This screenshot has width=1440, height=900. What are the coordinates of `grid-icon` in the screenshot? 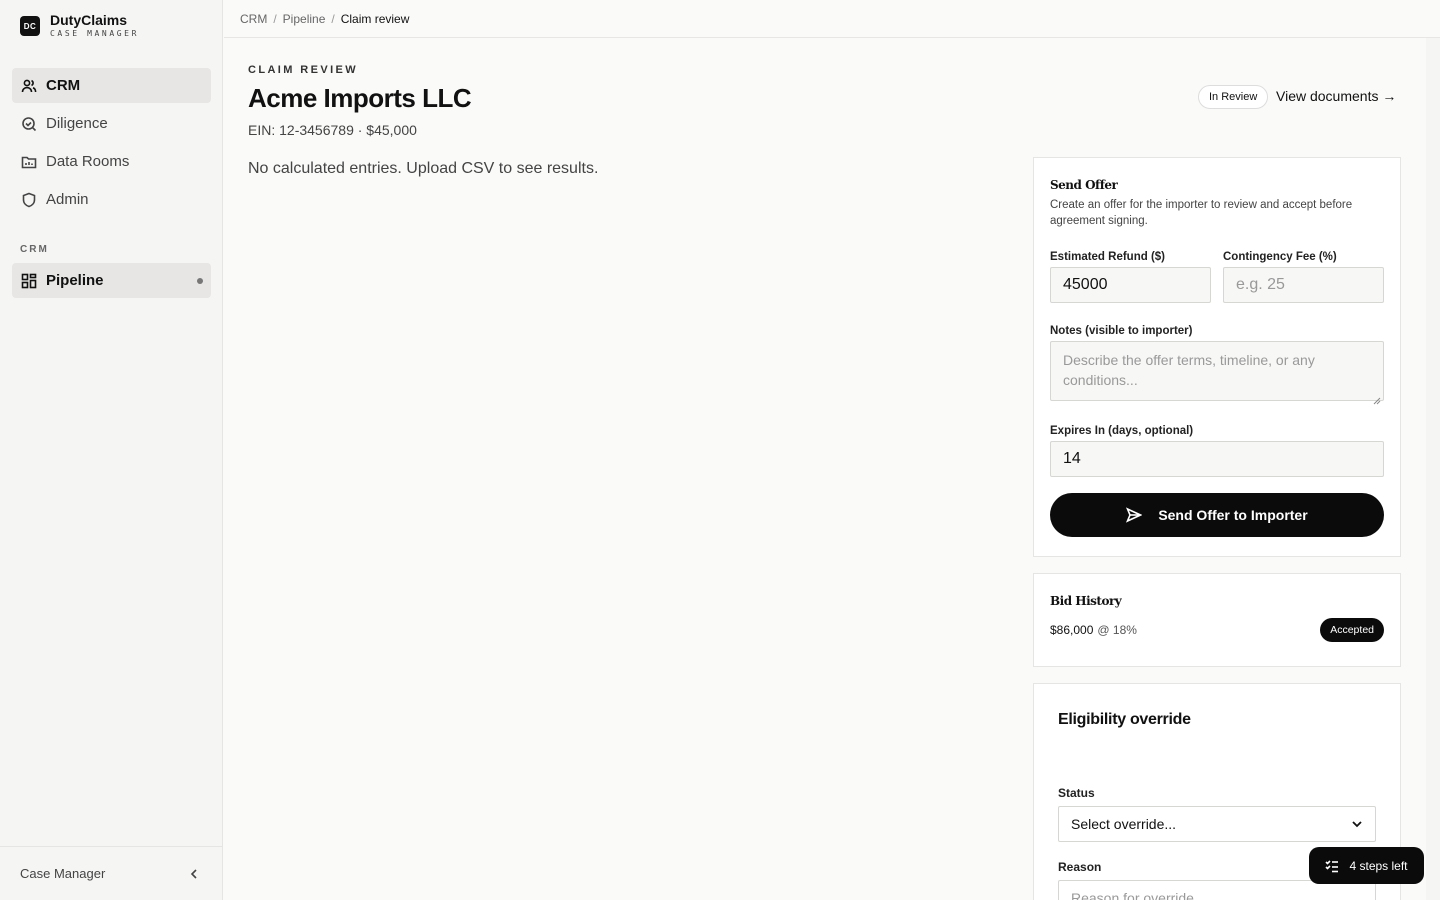 It's located at (29, 281).